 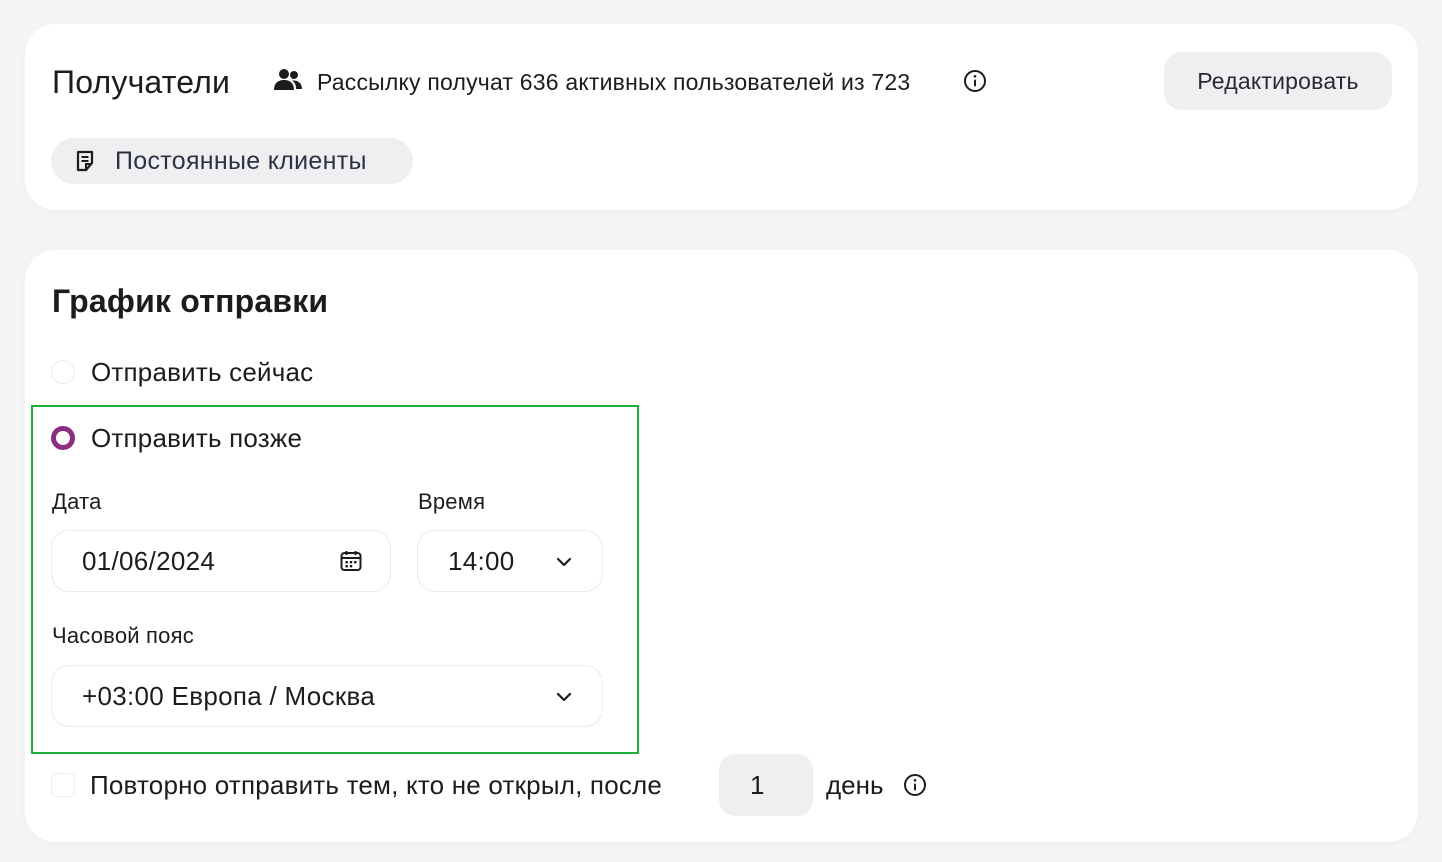 I want to click on edit-recipients-button: Редактировать, so click(x=1278, y=81).